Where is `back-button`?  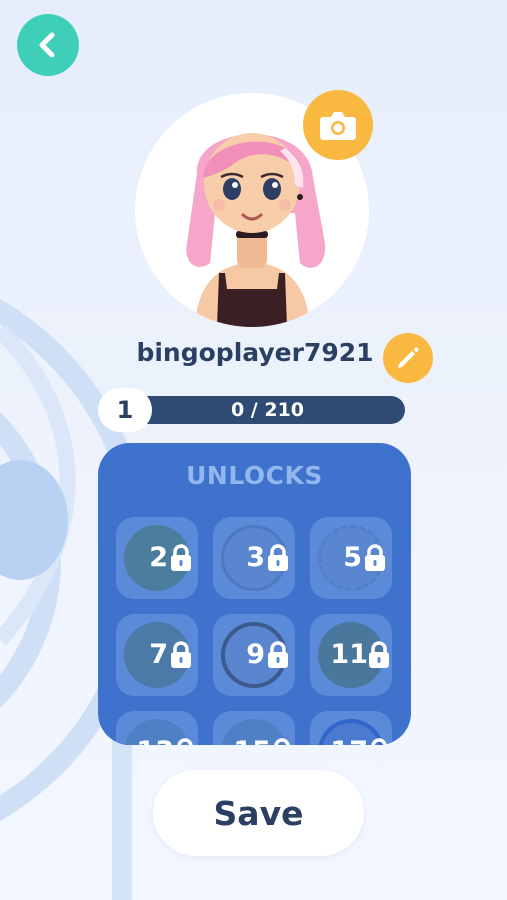
back-button is located at coordinates (48, 45).